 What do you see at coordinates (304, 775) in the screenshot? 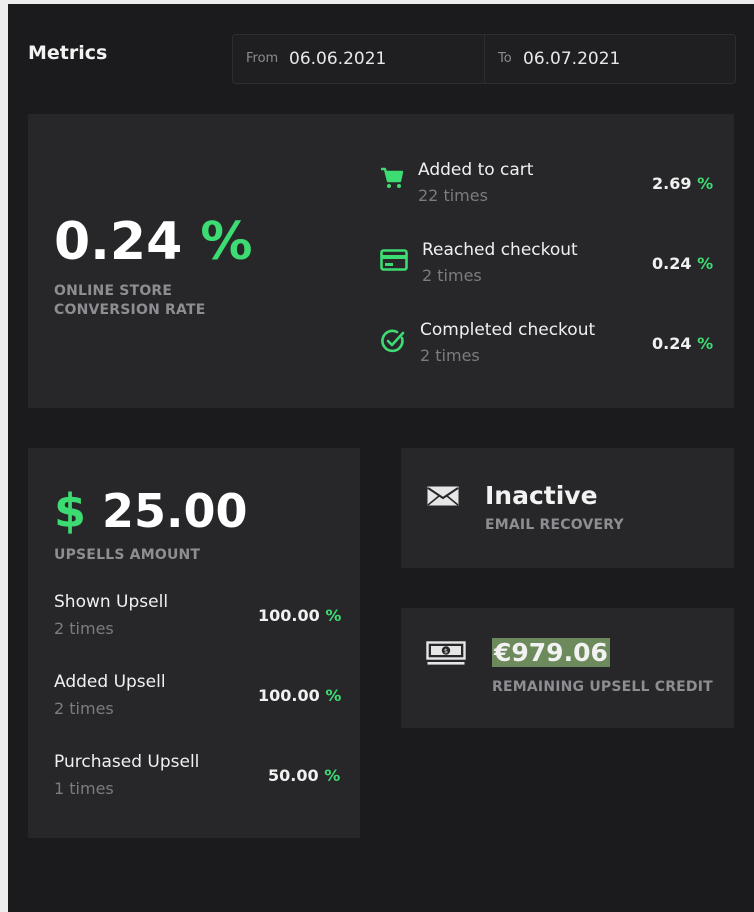
I see `upsell-pct-purchased: 50.00 %` at bounding box center [304, 775].